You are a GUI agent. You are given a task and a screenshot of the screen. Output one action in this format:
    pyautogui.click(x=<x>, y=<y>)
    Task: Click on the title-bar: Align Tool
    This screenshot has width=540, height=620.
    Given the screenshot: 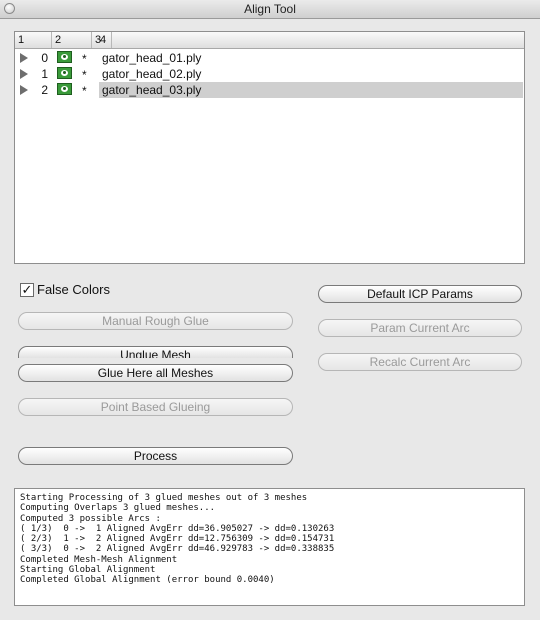 What is the action you would take?
    pyautogui.click(x=270, y=9)
    